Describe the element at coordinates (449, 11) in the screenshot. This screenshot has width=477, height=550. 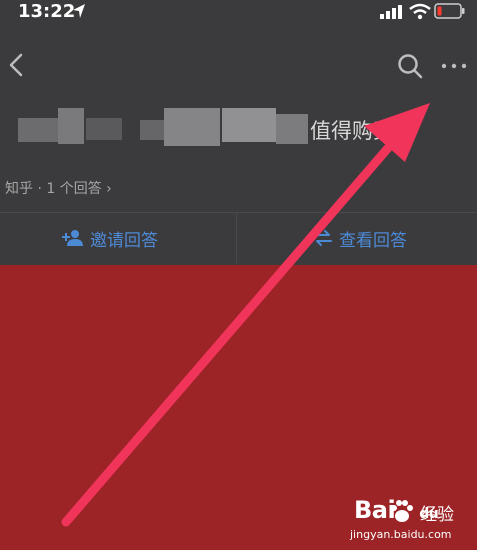
I see `battery-low-icon` at that location.